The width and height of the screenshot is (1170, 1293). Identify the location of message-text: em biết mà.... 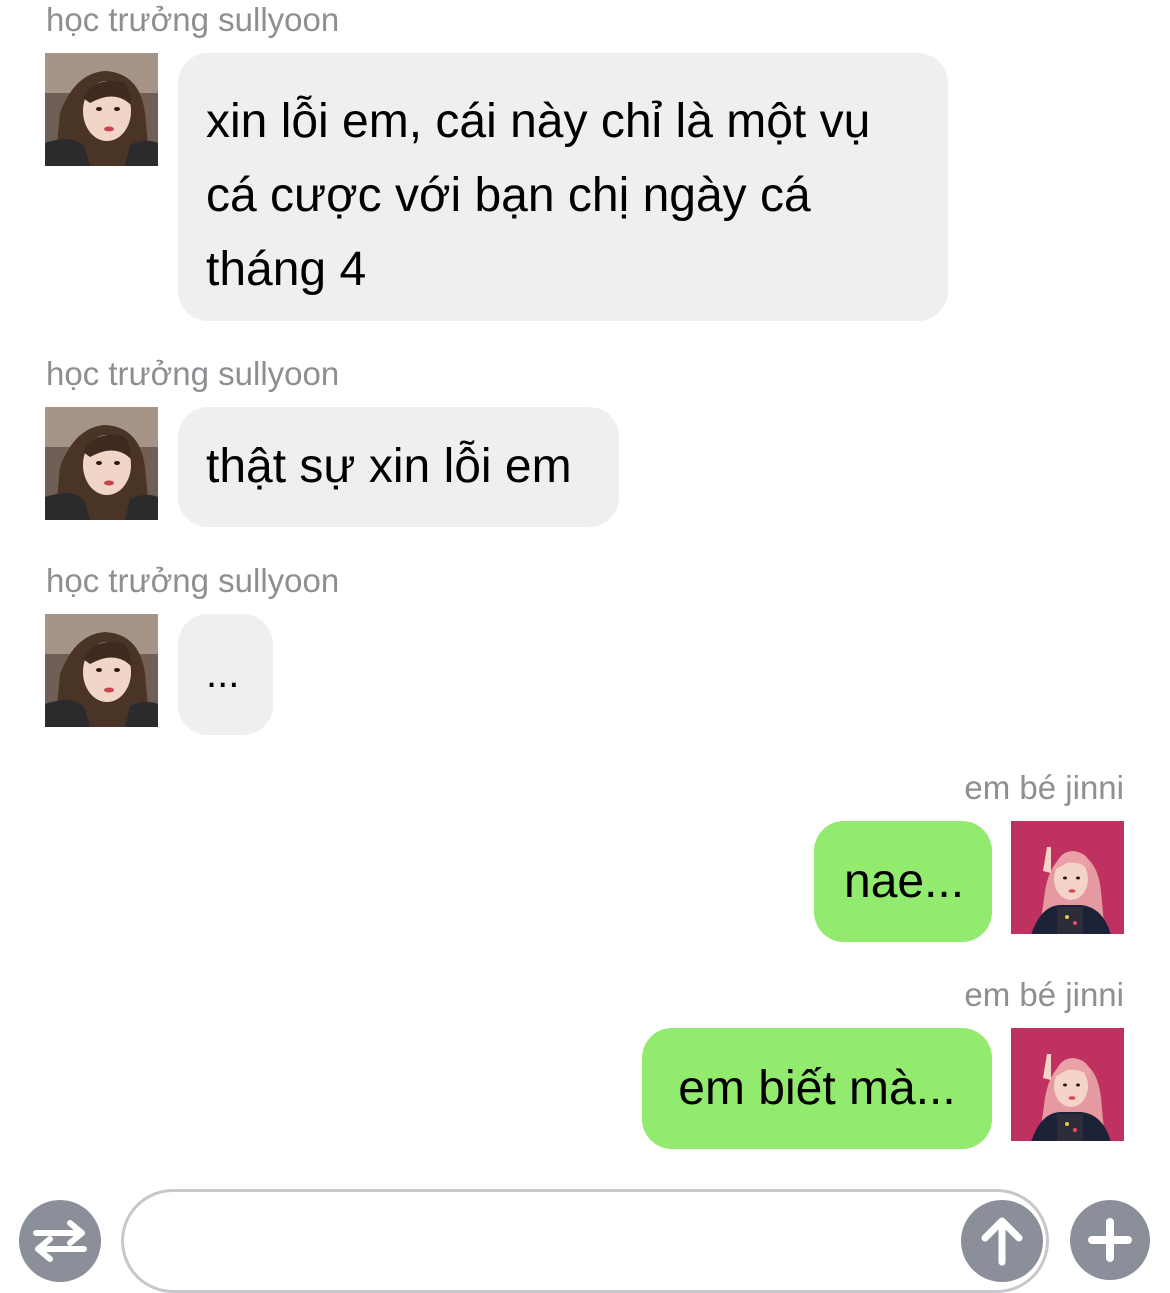
(817, 1088).